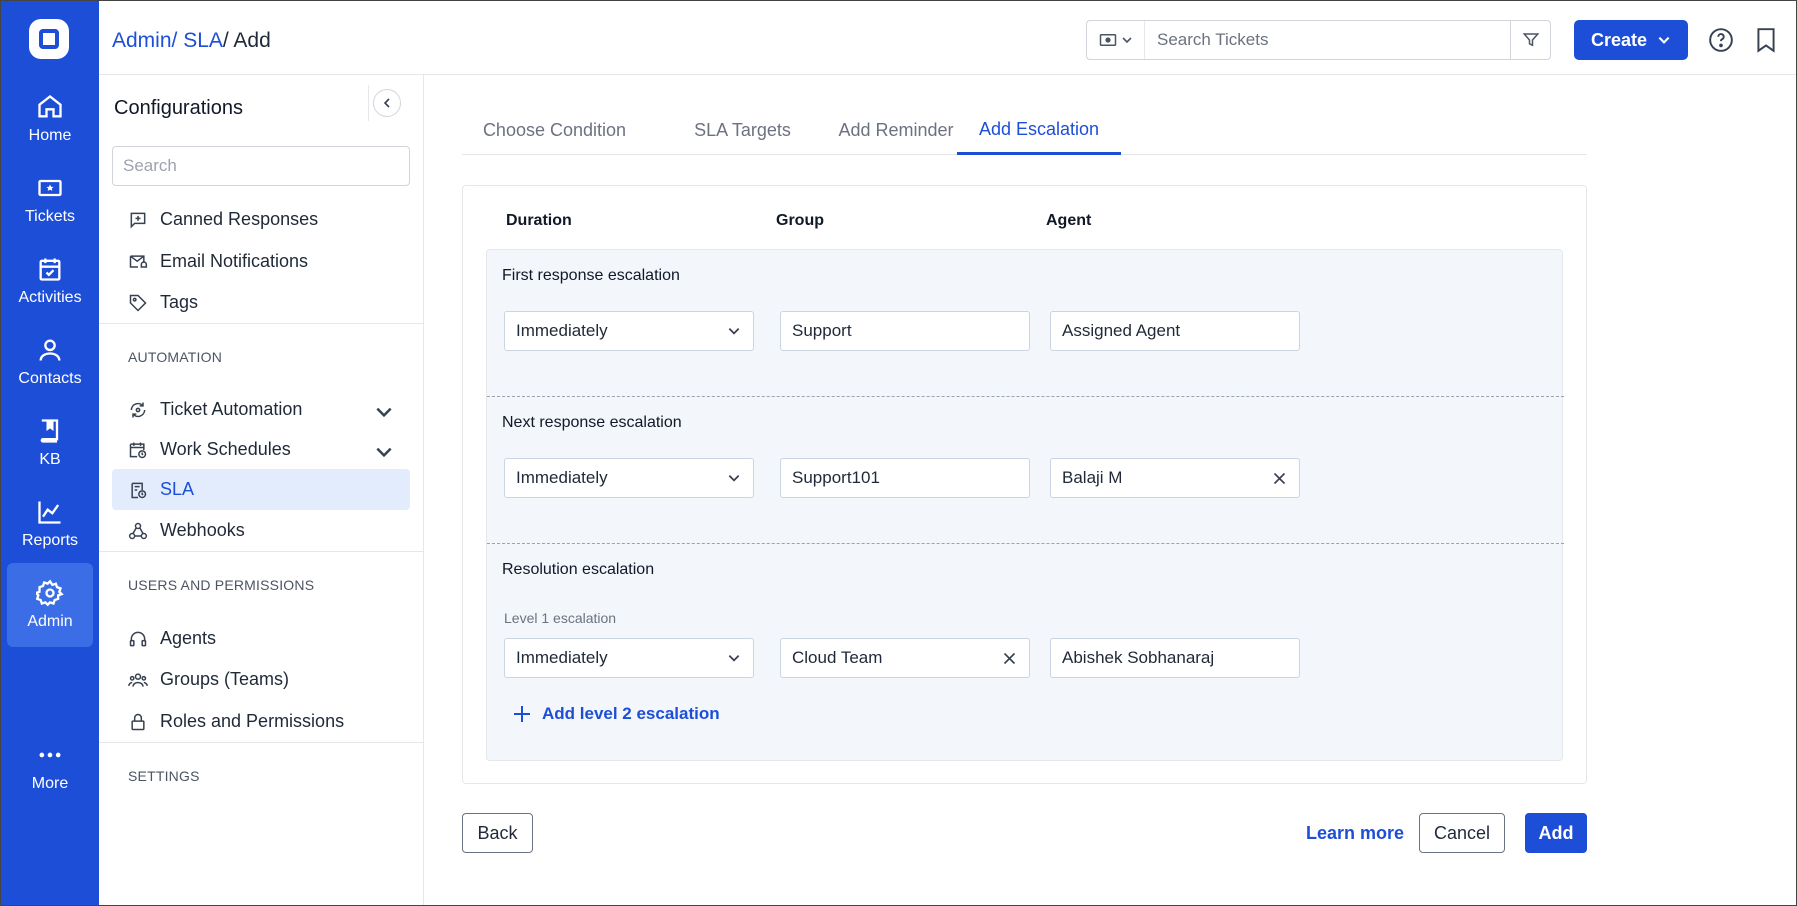 This screenshot has width=1797, height=906. What do you see at coordinates (905, 331) in the screenshot?
I see `first-group-field: Support` at bounding box center [905, 331].